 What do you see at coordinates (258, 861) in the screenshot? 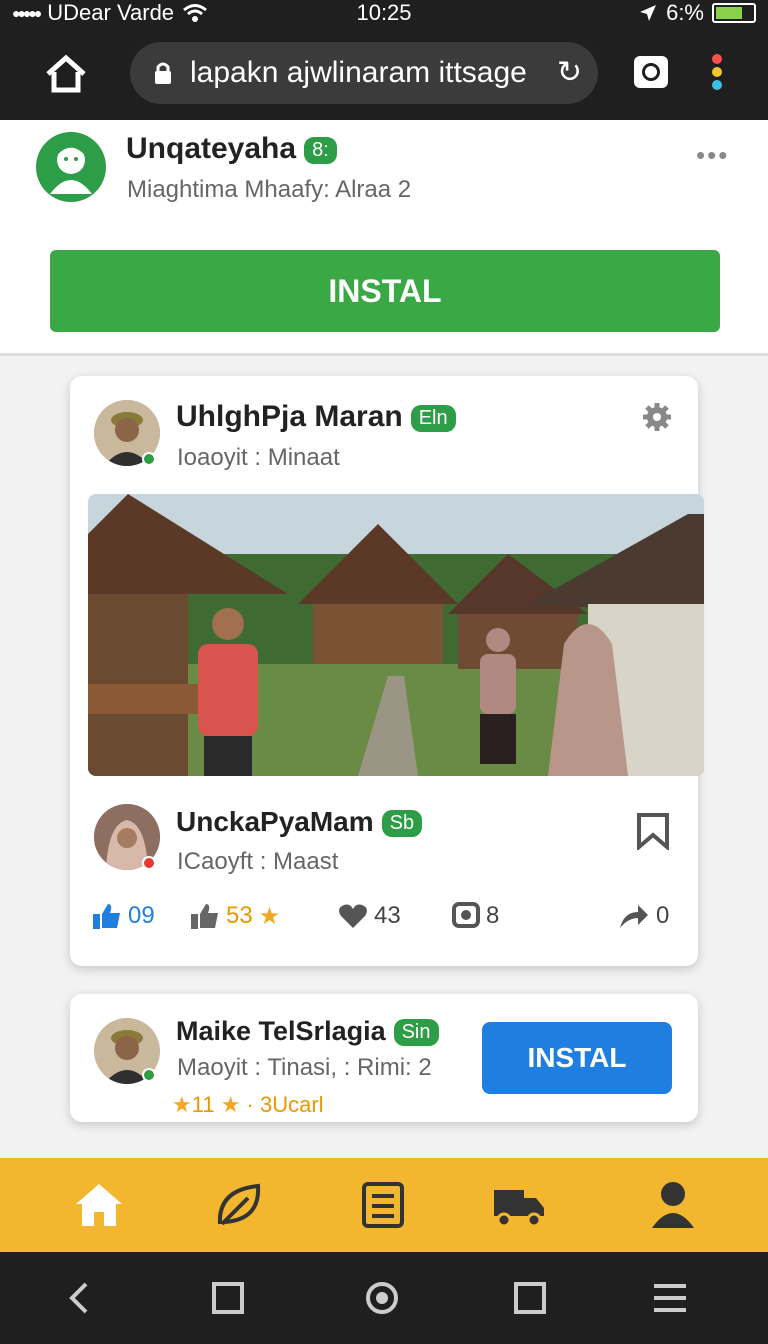
I see `commenter-meta: ICaoyft : Maast` at bounding box center [258, 861].